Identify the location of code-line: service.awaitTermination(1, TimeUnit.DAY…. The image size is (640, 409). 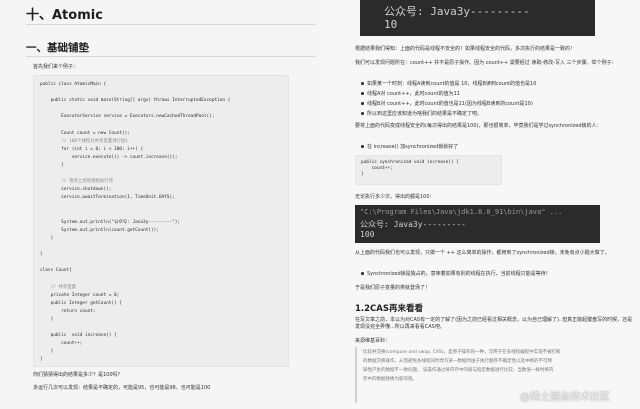
(107, 198).